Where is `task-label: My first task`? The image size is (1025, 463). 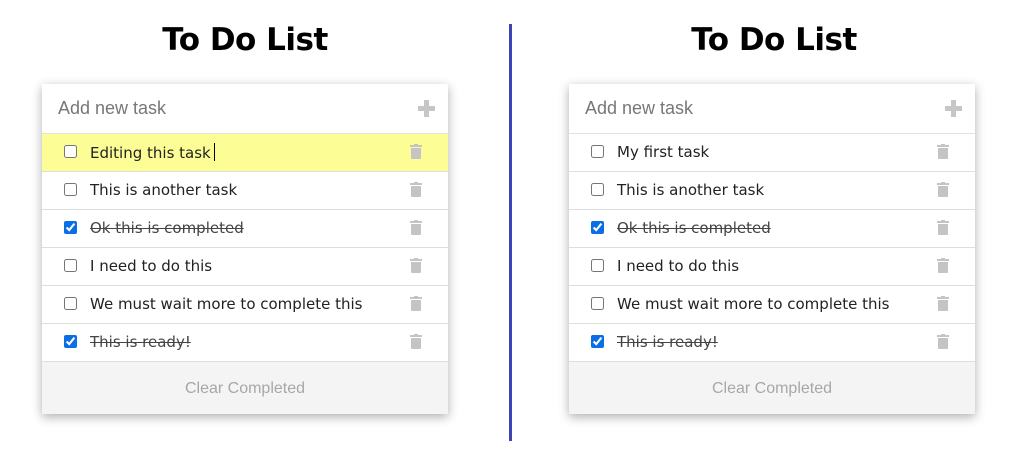
task-label: My first task is located at coordinates (663, 152).